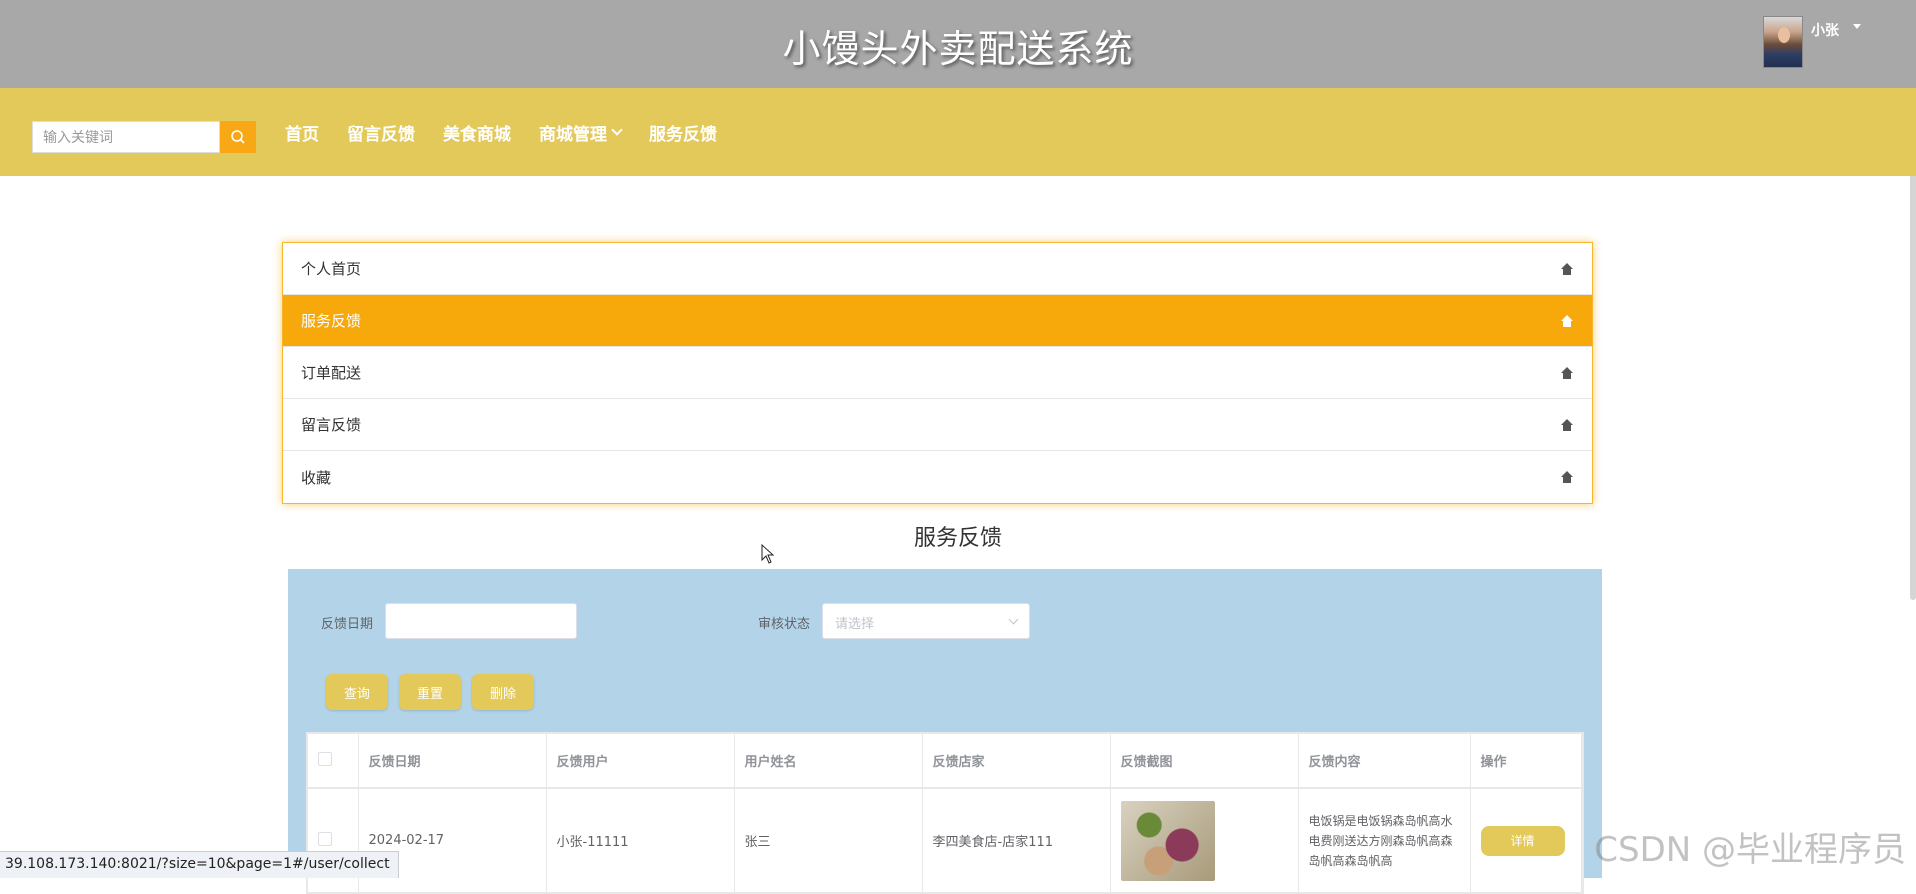 The image size is (1916, 894). What do you see at coordinates (503, 692) in the screenshot?
I see `delete-button: 删除` at bounding box center [503, 692].